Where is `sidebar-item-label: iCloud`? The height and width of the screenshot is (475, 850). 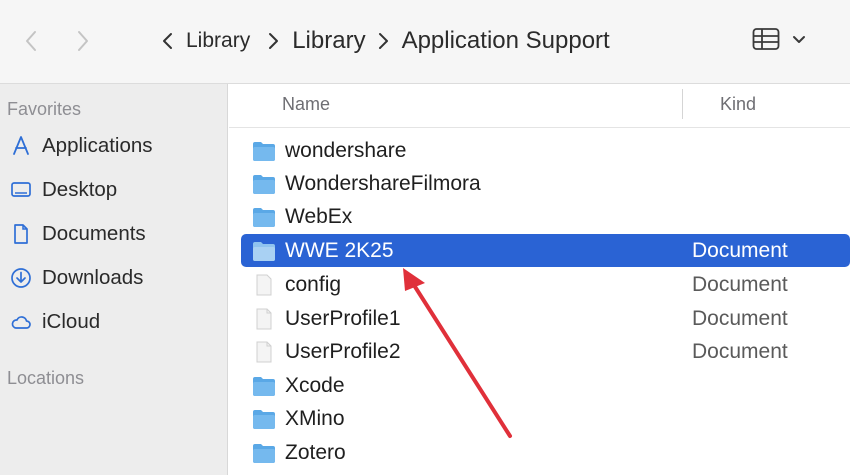
sidebar-item-label: iCloud is located at coordinates (71, 321).